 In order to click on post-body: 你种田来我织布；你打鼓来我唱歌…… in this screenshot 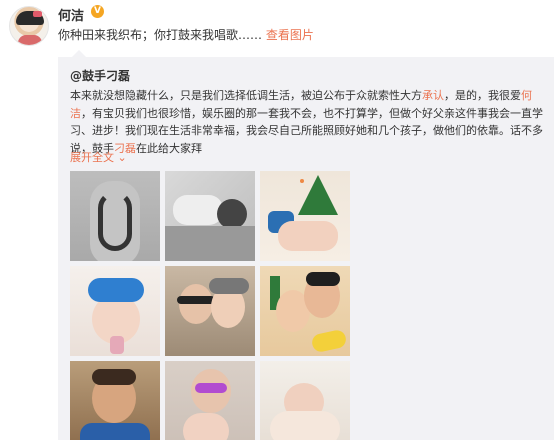, I will do `click(160, 35)`.